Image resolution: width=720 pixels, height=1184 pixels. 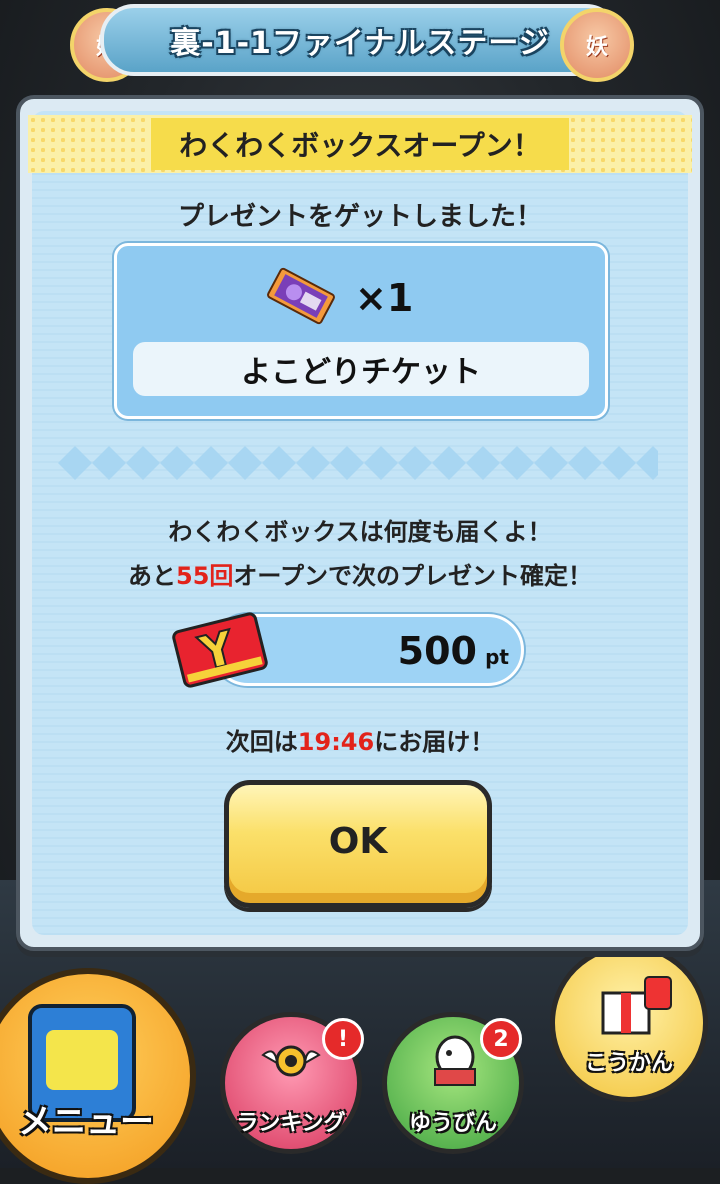 What do you see at coordinates (361, 369) in the screenshot?
I see `prize-name: よこどりチケット` at bounding box center [361, 369].